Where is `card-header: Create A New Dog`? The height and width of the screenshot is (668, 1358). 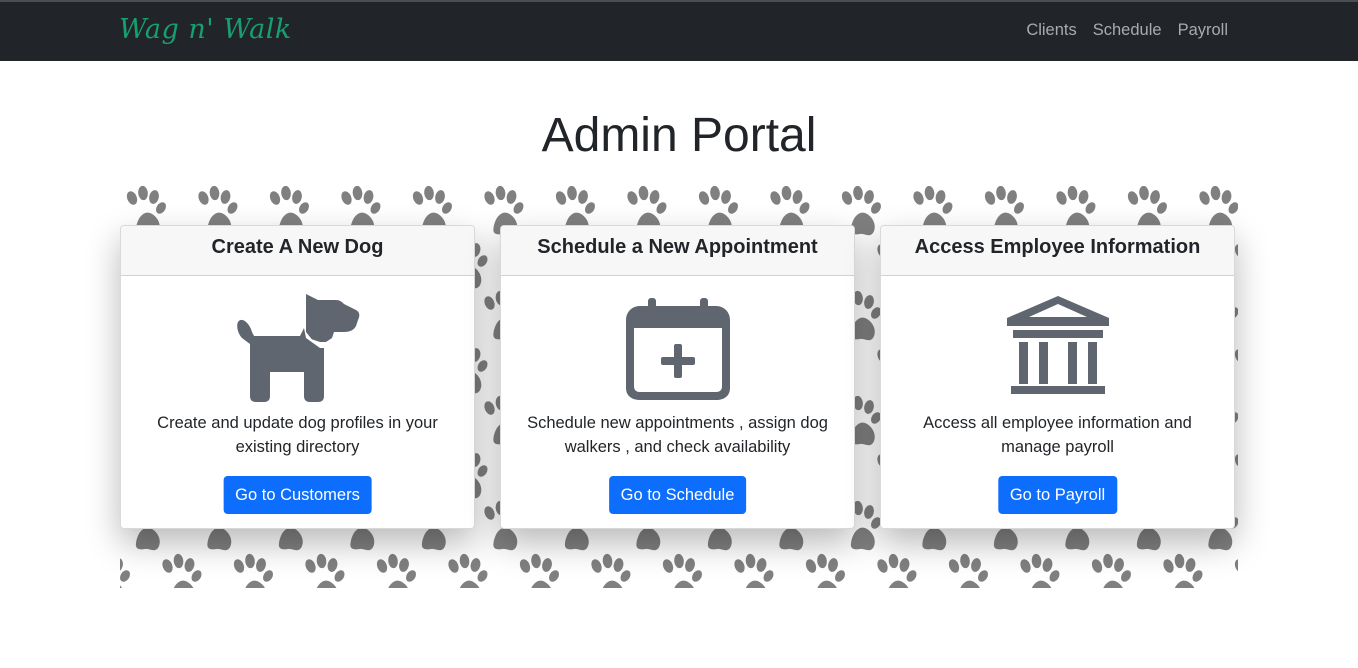
card-header: Create A New Dog is located at coordinates (297, 251).